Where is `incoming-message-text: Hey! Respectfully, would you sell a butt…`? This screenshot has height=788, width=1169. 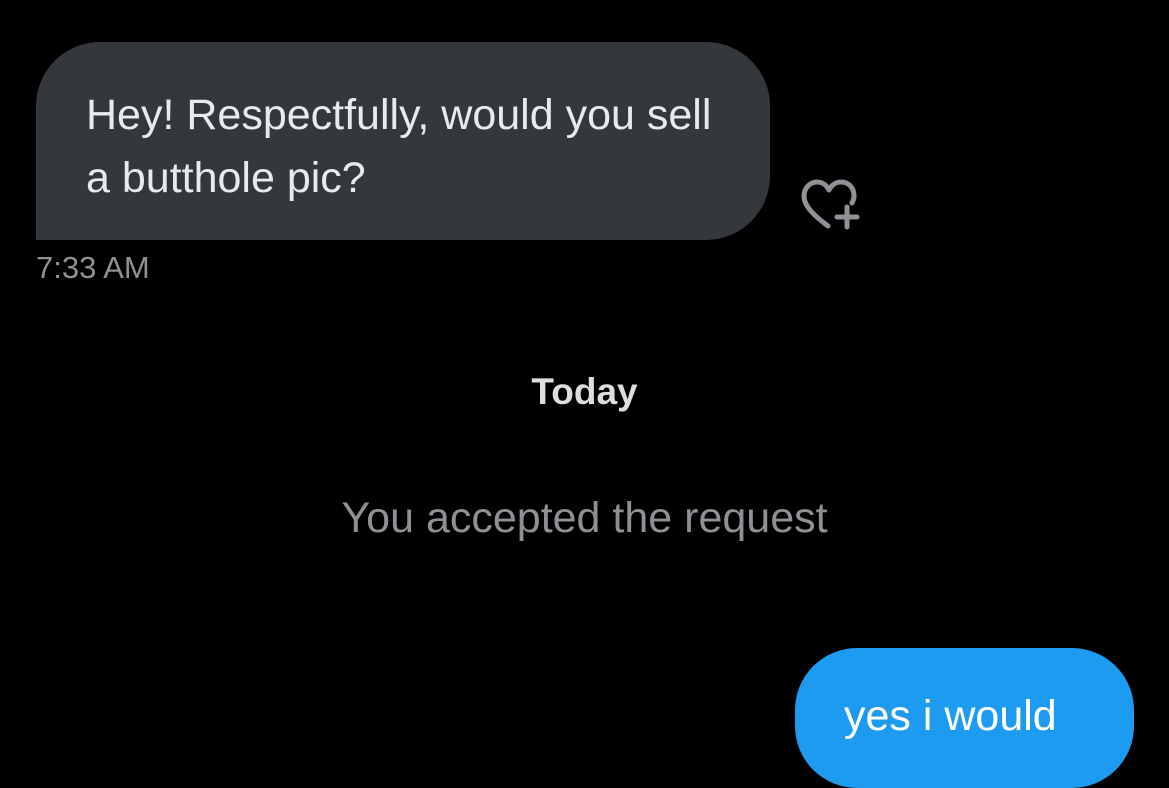 incoming-message-text: Hey! Respectfully, would you sell a butt… is located at coordinates (399, 146).